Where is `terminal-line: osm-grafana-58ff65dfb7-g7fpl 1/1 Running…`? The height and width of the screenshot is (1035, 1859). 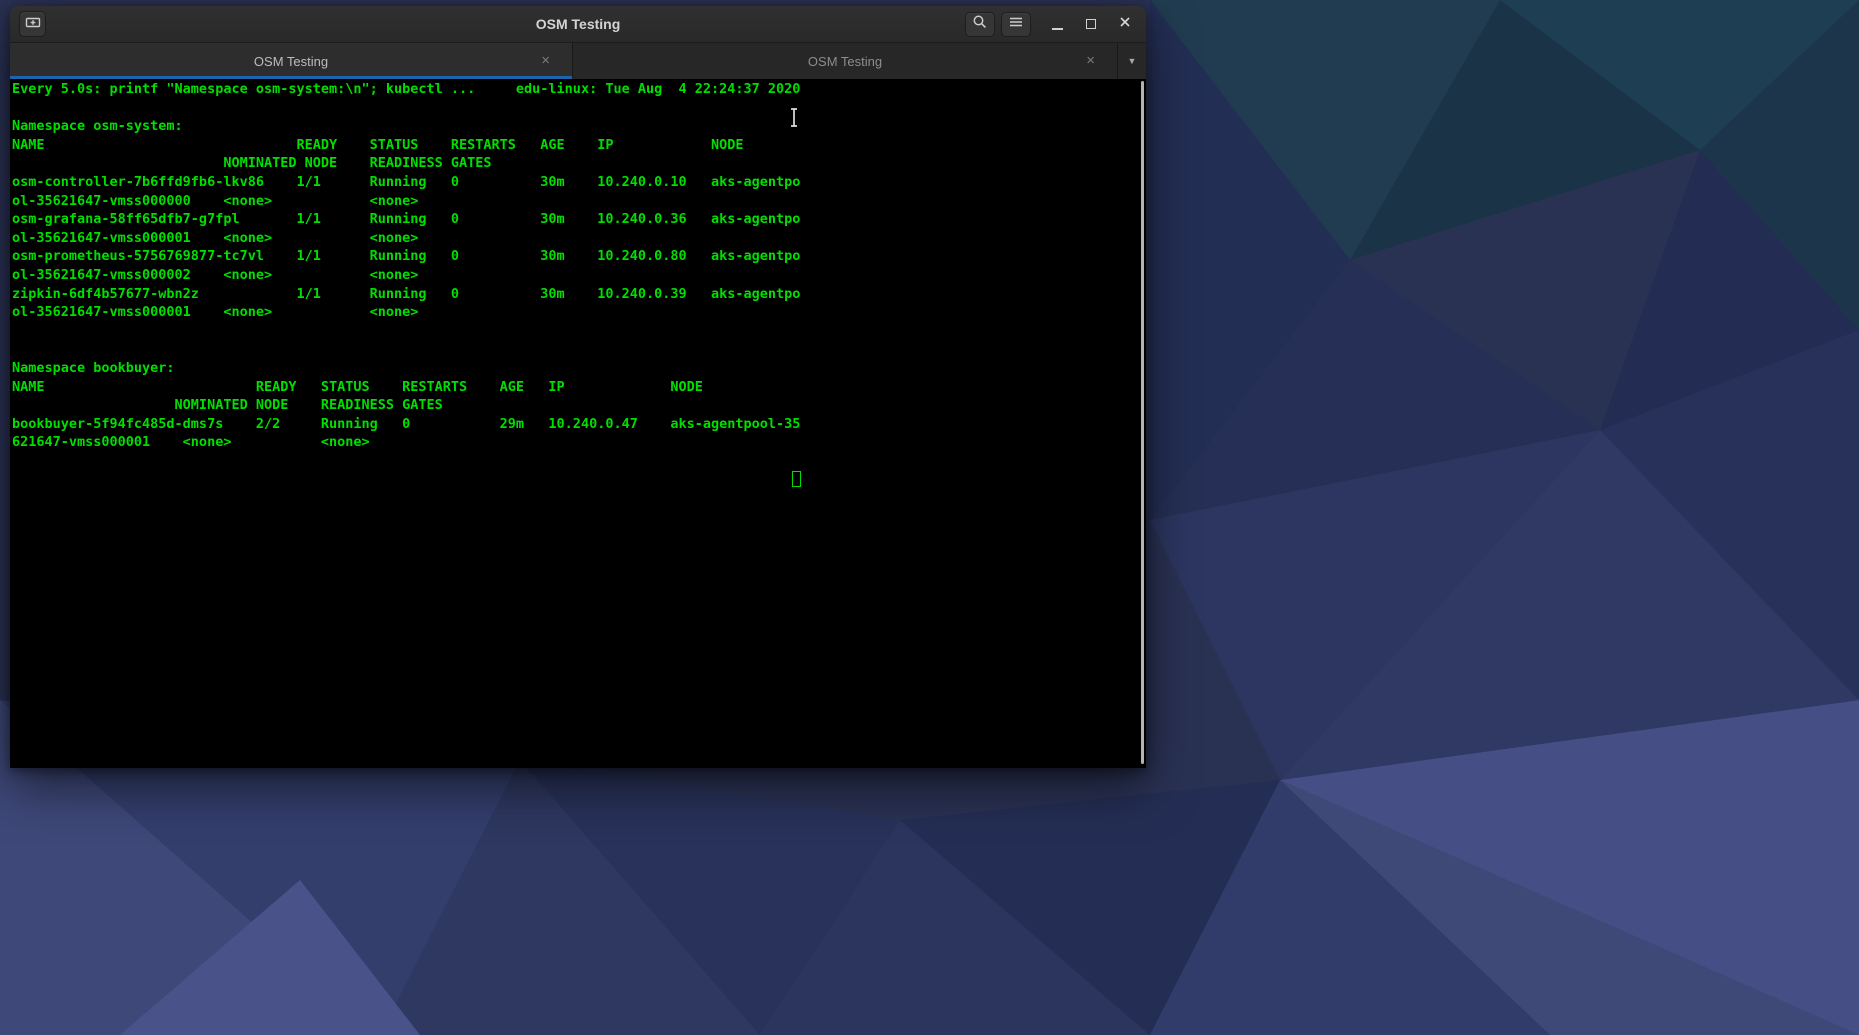 terminal-line: osm-grafana-58ff65dfb7-g7fpl 1/1 Running… is located at coordinates (406, 219).